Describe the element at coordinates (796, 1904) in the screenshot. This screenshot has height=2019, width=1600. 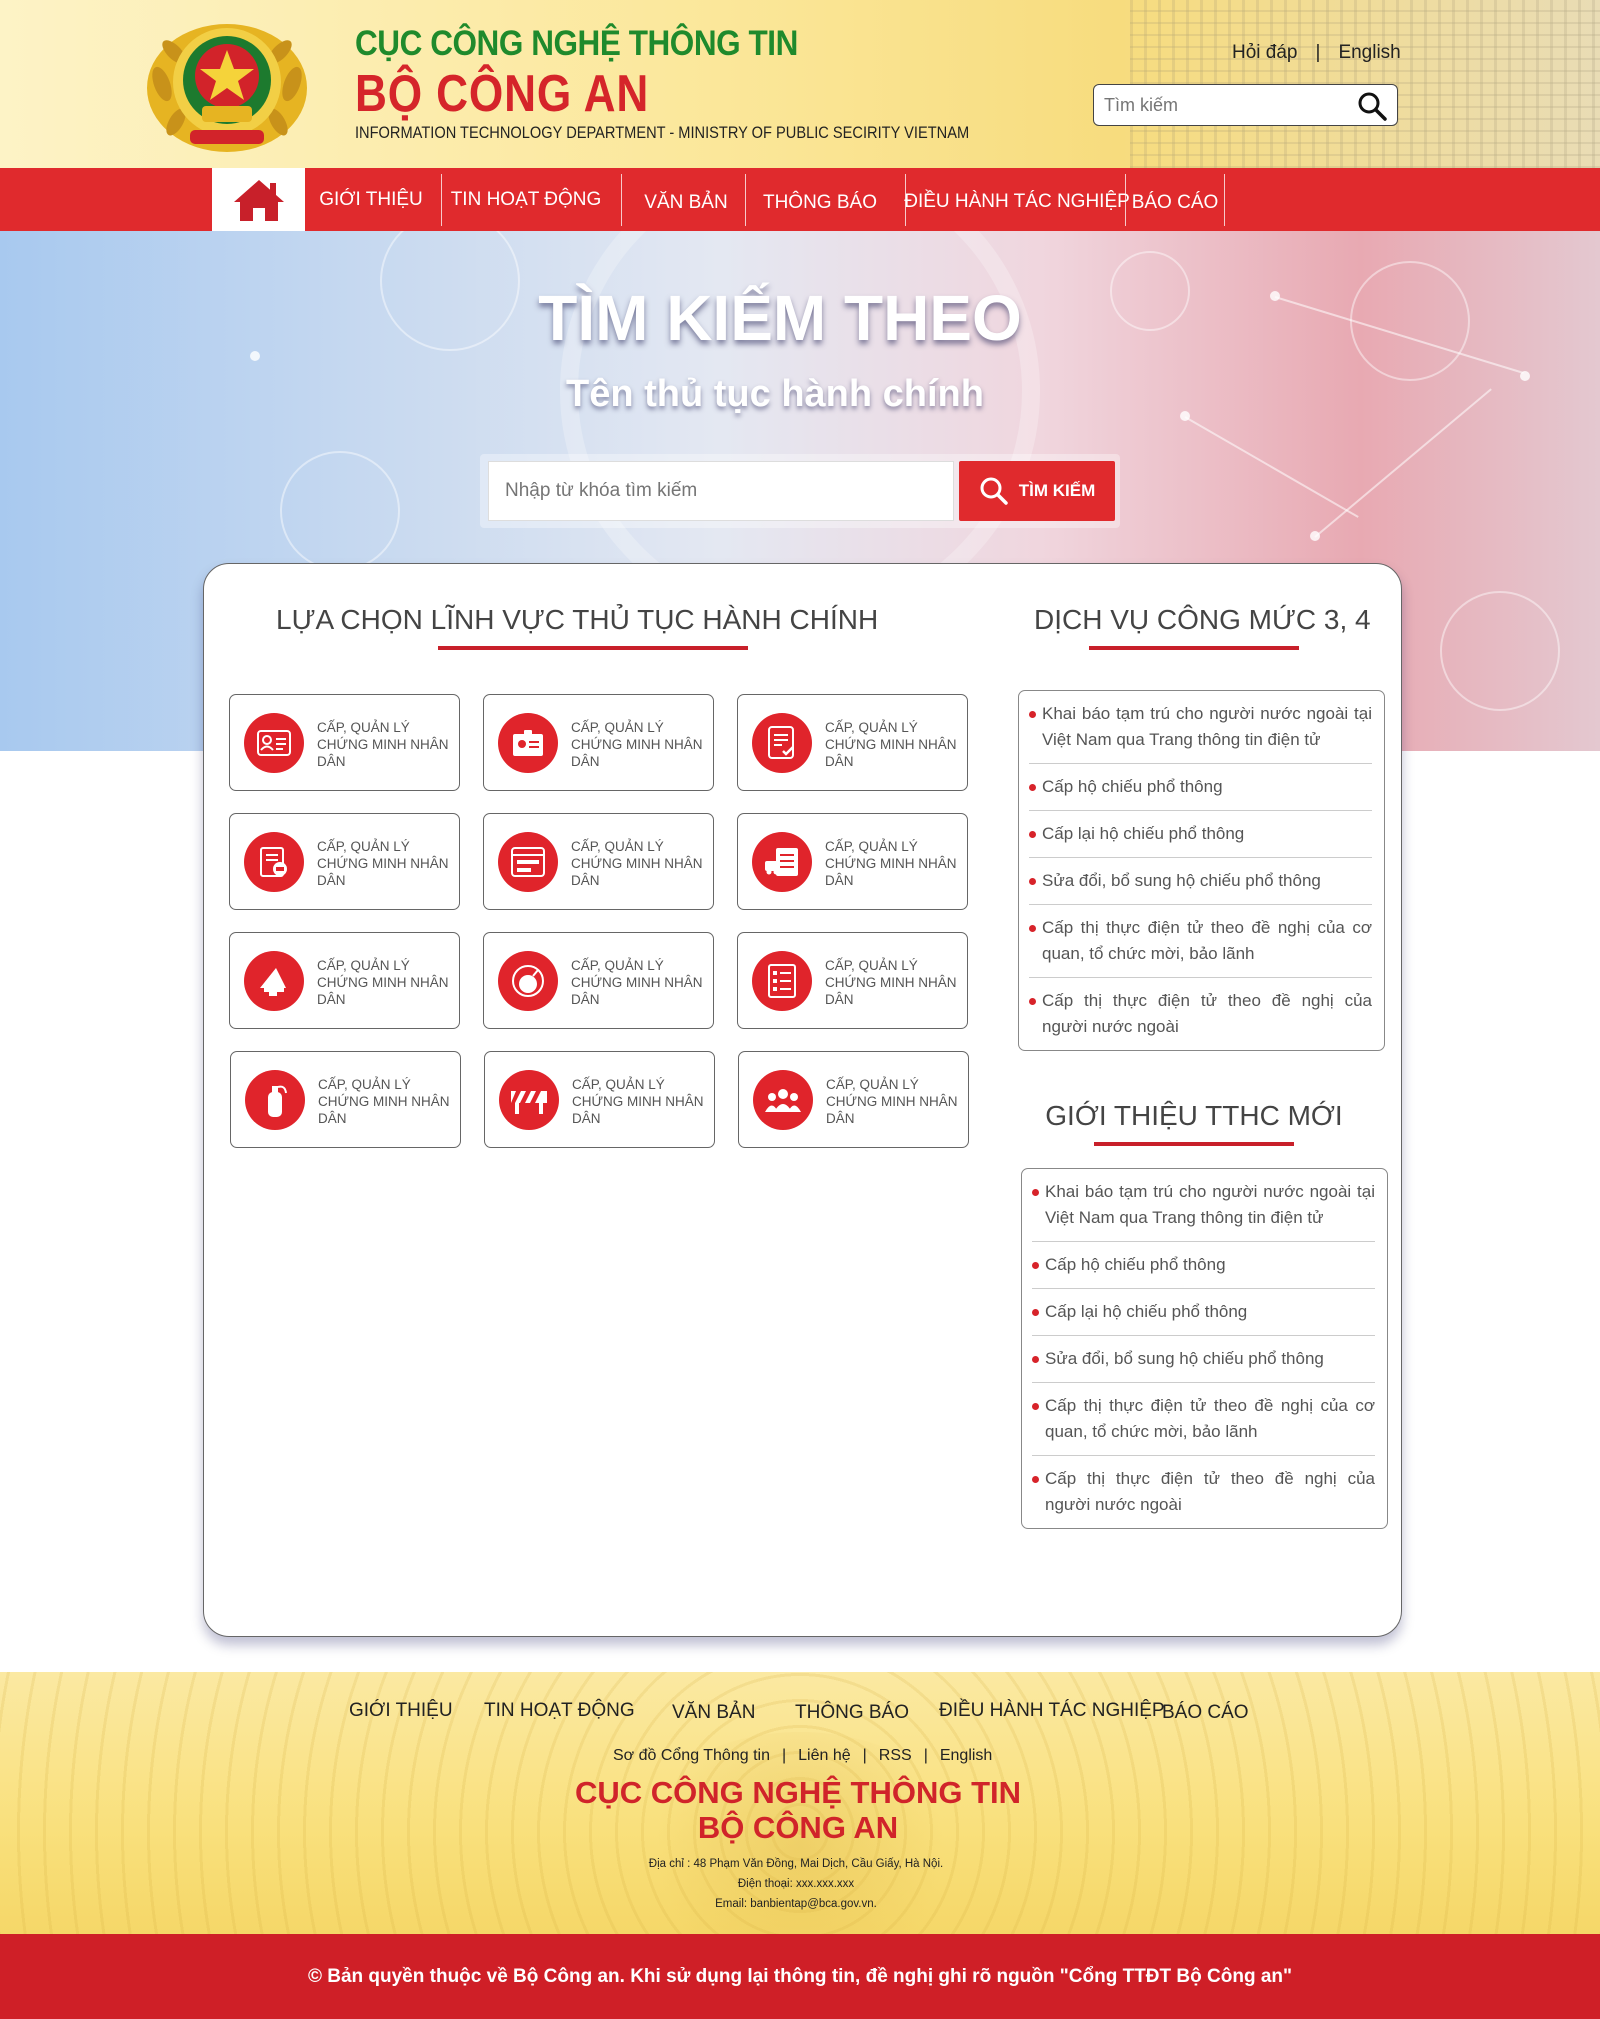
I see `footer-email: Email: banbientap@bca.gov.vn.` at that location.